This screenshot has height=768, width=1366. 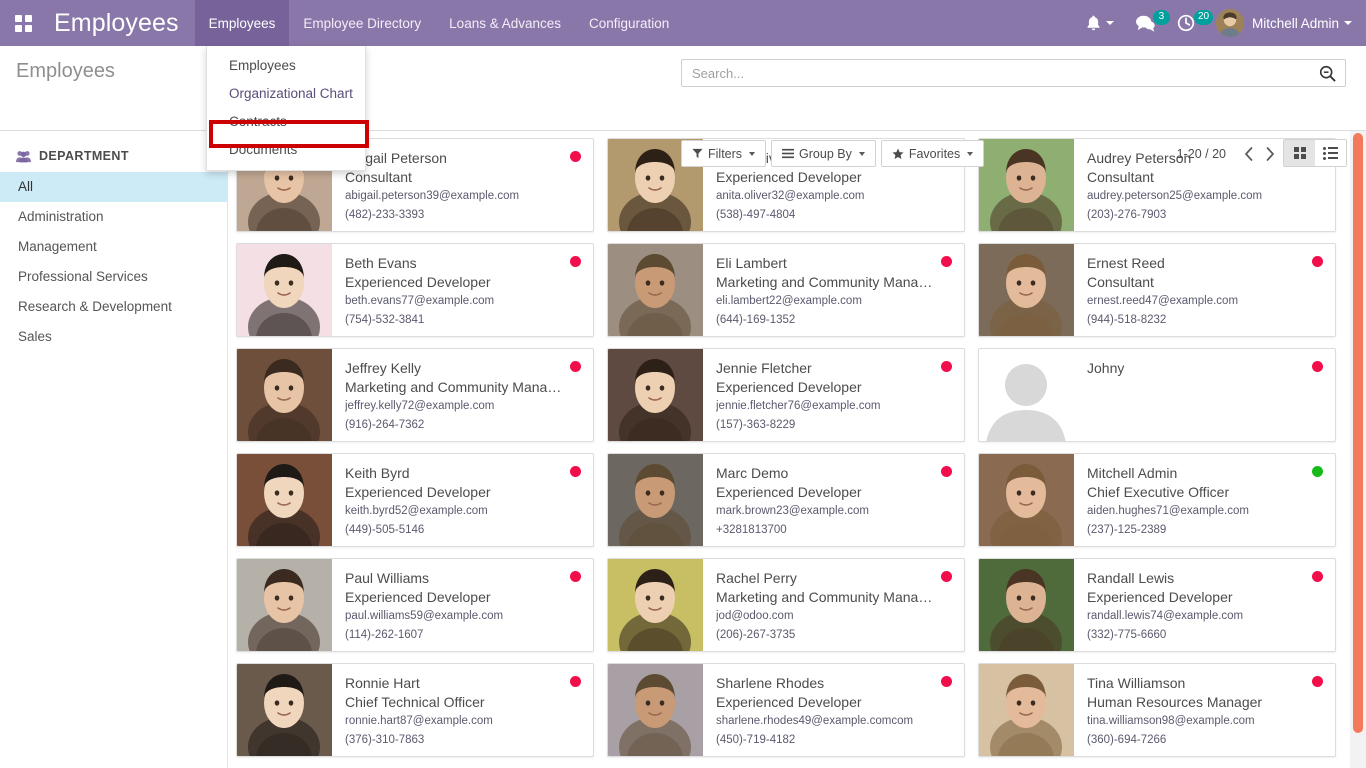 What do you see at coordinates (1205, 530) in the screenshot?
I see `employee-phone: (237)-125-2389` at bounding box center [1205, 530].